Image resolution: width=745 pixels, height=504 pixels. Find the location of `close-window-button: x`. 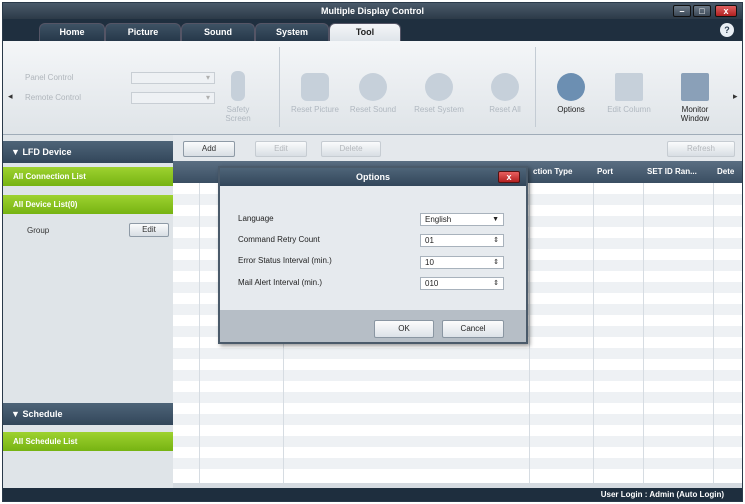

close-window-button: x is located at coordinates (726, 11).